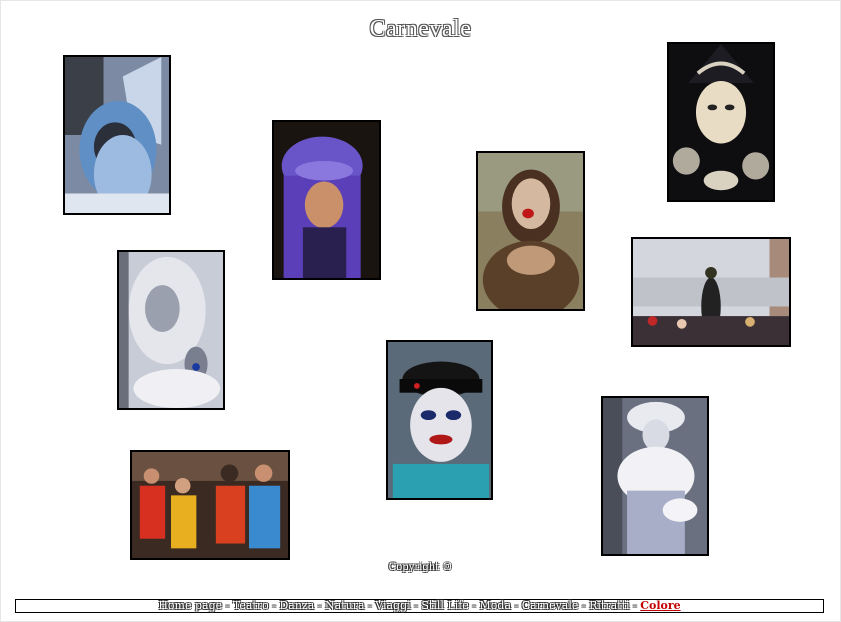 Image resolution: width=841 pixels, height=622 pixels. I want to click on photo-clown-cap, so click(439, 420).